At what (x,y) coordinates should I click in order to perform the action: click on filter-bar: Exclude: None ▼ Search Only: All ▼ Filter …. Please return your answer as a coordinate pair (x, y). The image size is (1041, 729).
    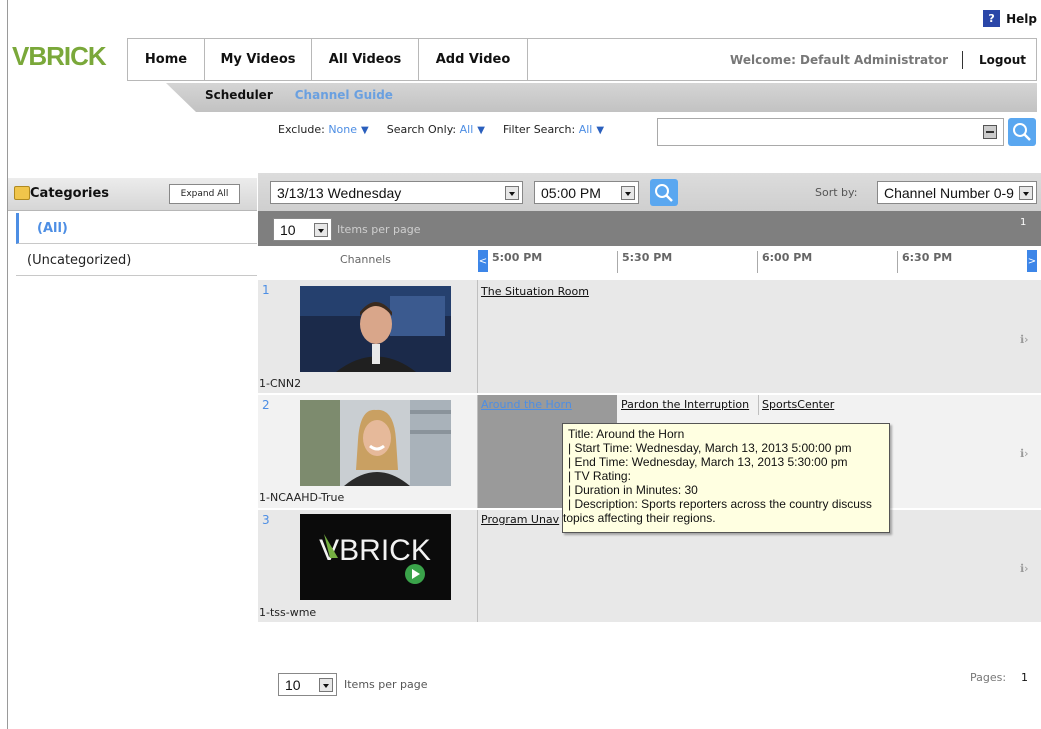
    Looking at the image, I should click on (441, 129).